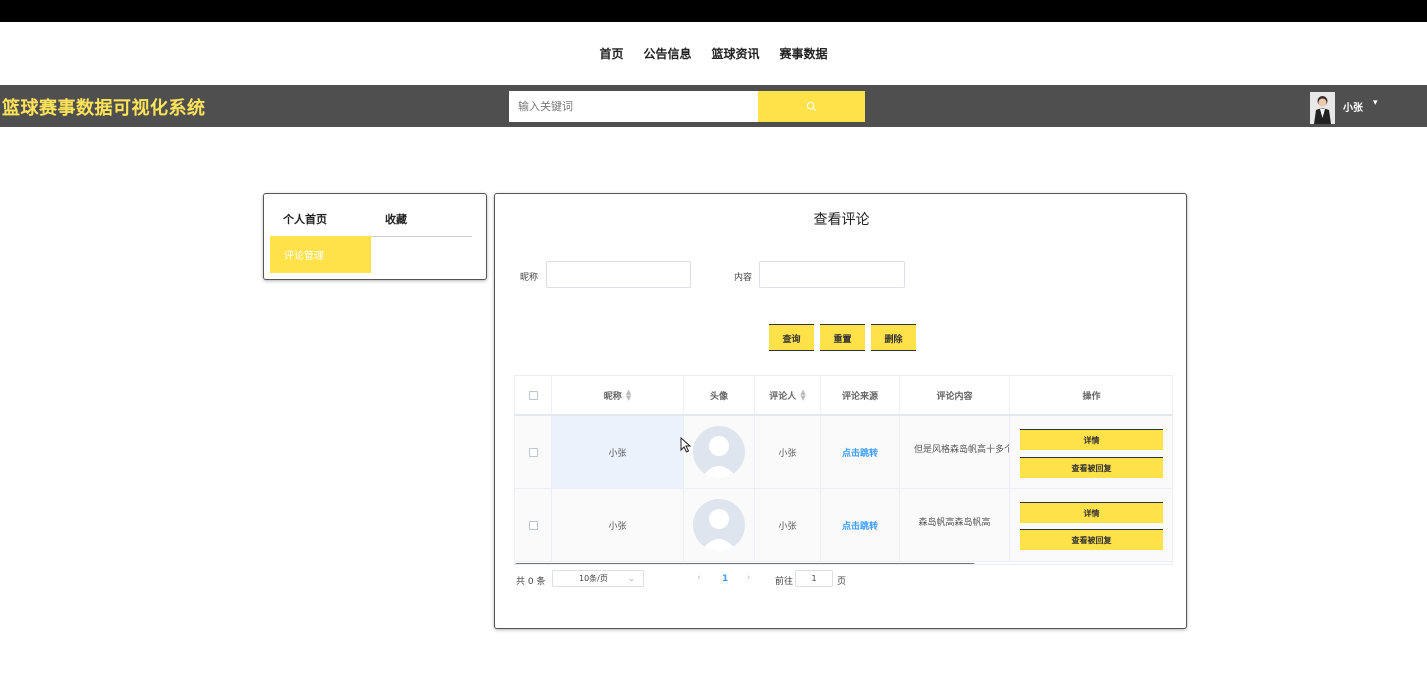 The height and width of the screenshot is (697, 1427). I want to click on select-all-checkbox, so click(533, 395).